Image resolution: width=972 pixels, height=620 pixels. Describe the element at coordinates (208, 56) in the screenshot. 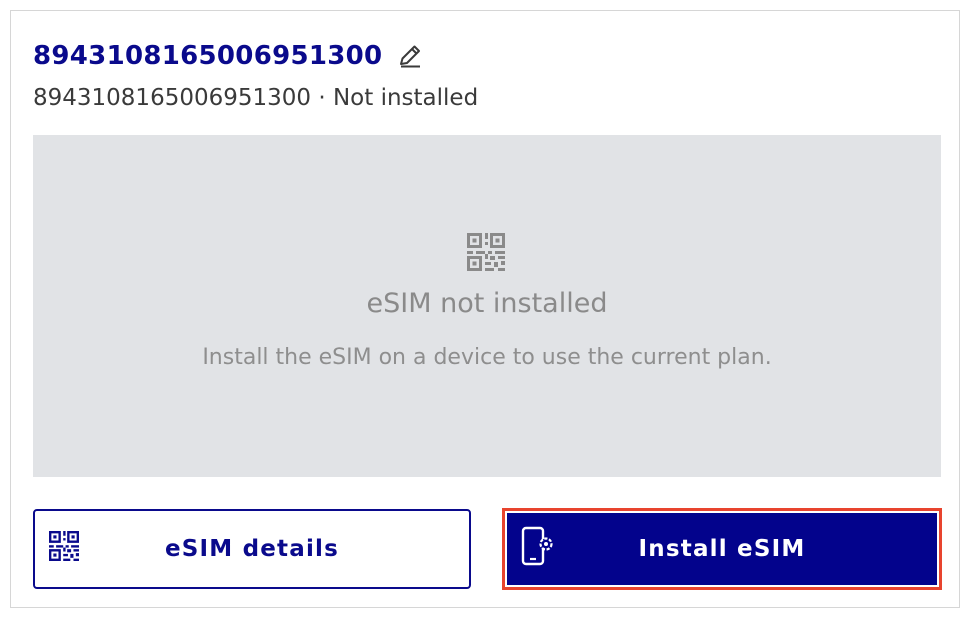

I see `esim-title: 8943108165006951300` at that location.